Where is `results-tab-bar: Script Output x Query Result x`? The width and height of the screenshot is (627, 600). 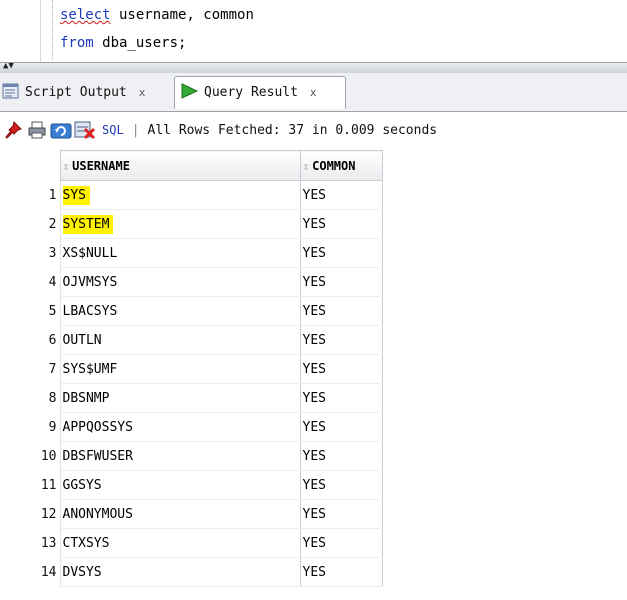 results-tab-bar: Script Output x Query Result x is located at coordinates (313, 92).